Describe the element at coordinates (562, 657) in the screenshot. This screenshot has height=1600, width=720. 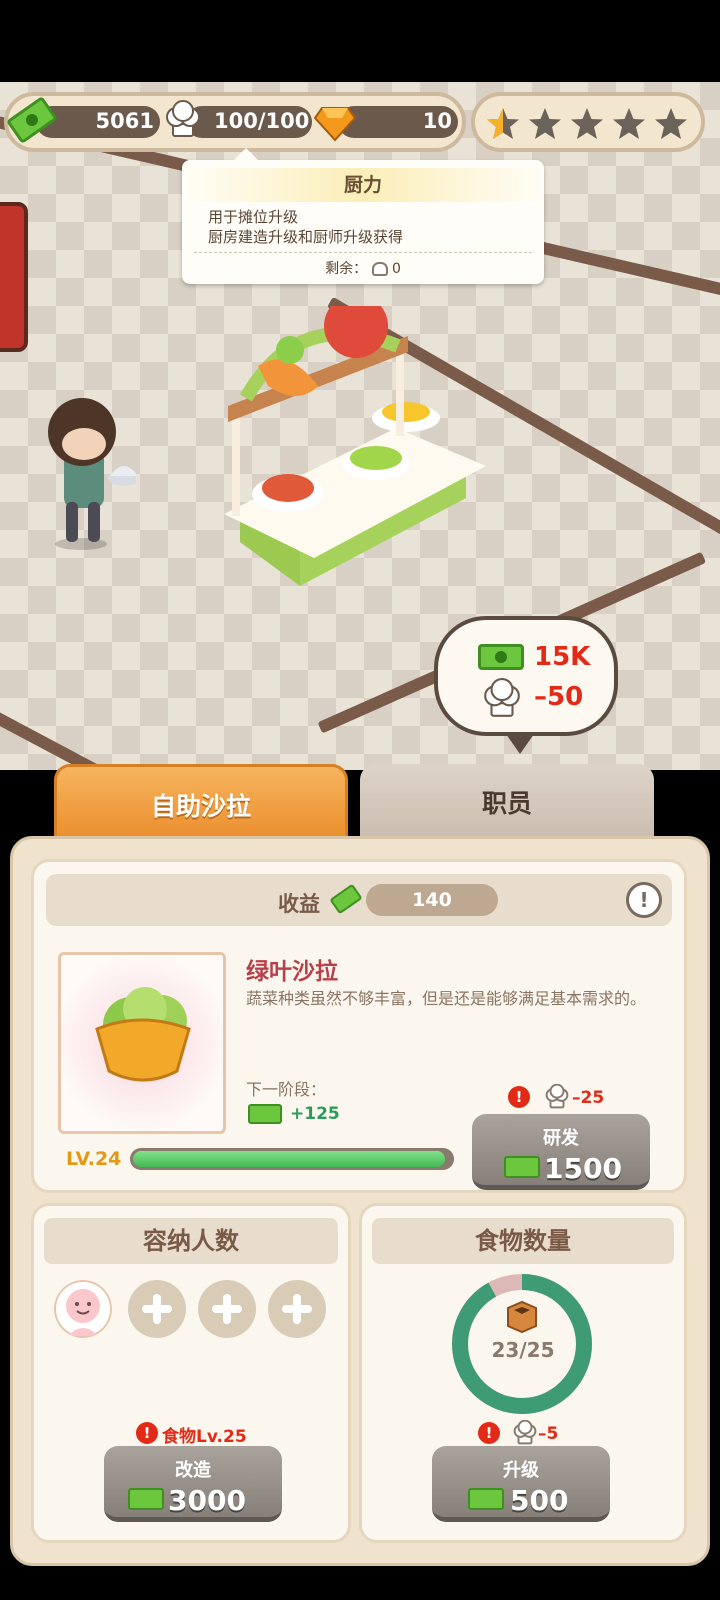
I see `cost-cash: 15K` at that location.